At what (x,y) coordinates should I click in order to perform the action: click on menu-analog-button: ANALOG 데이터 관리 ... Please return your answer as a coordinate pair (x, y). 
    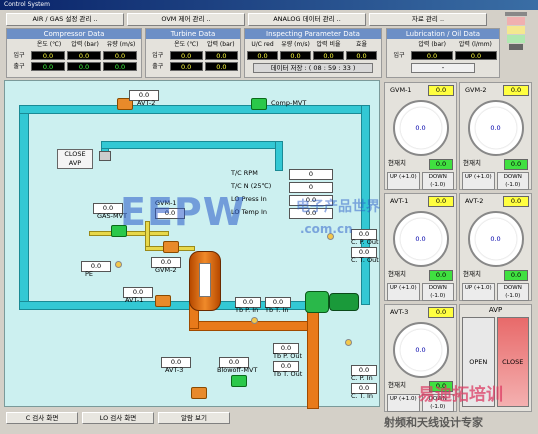
    Looking at the image, I should click on (307, 19).